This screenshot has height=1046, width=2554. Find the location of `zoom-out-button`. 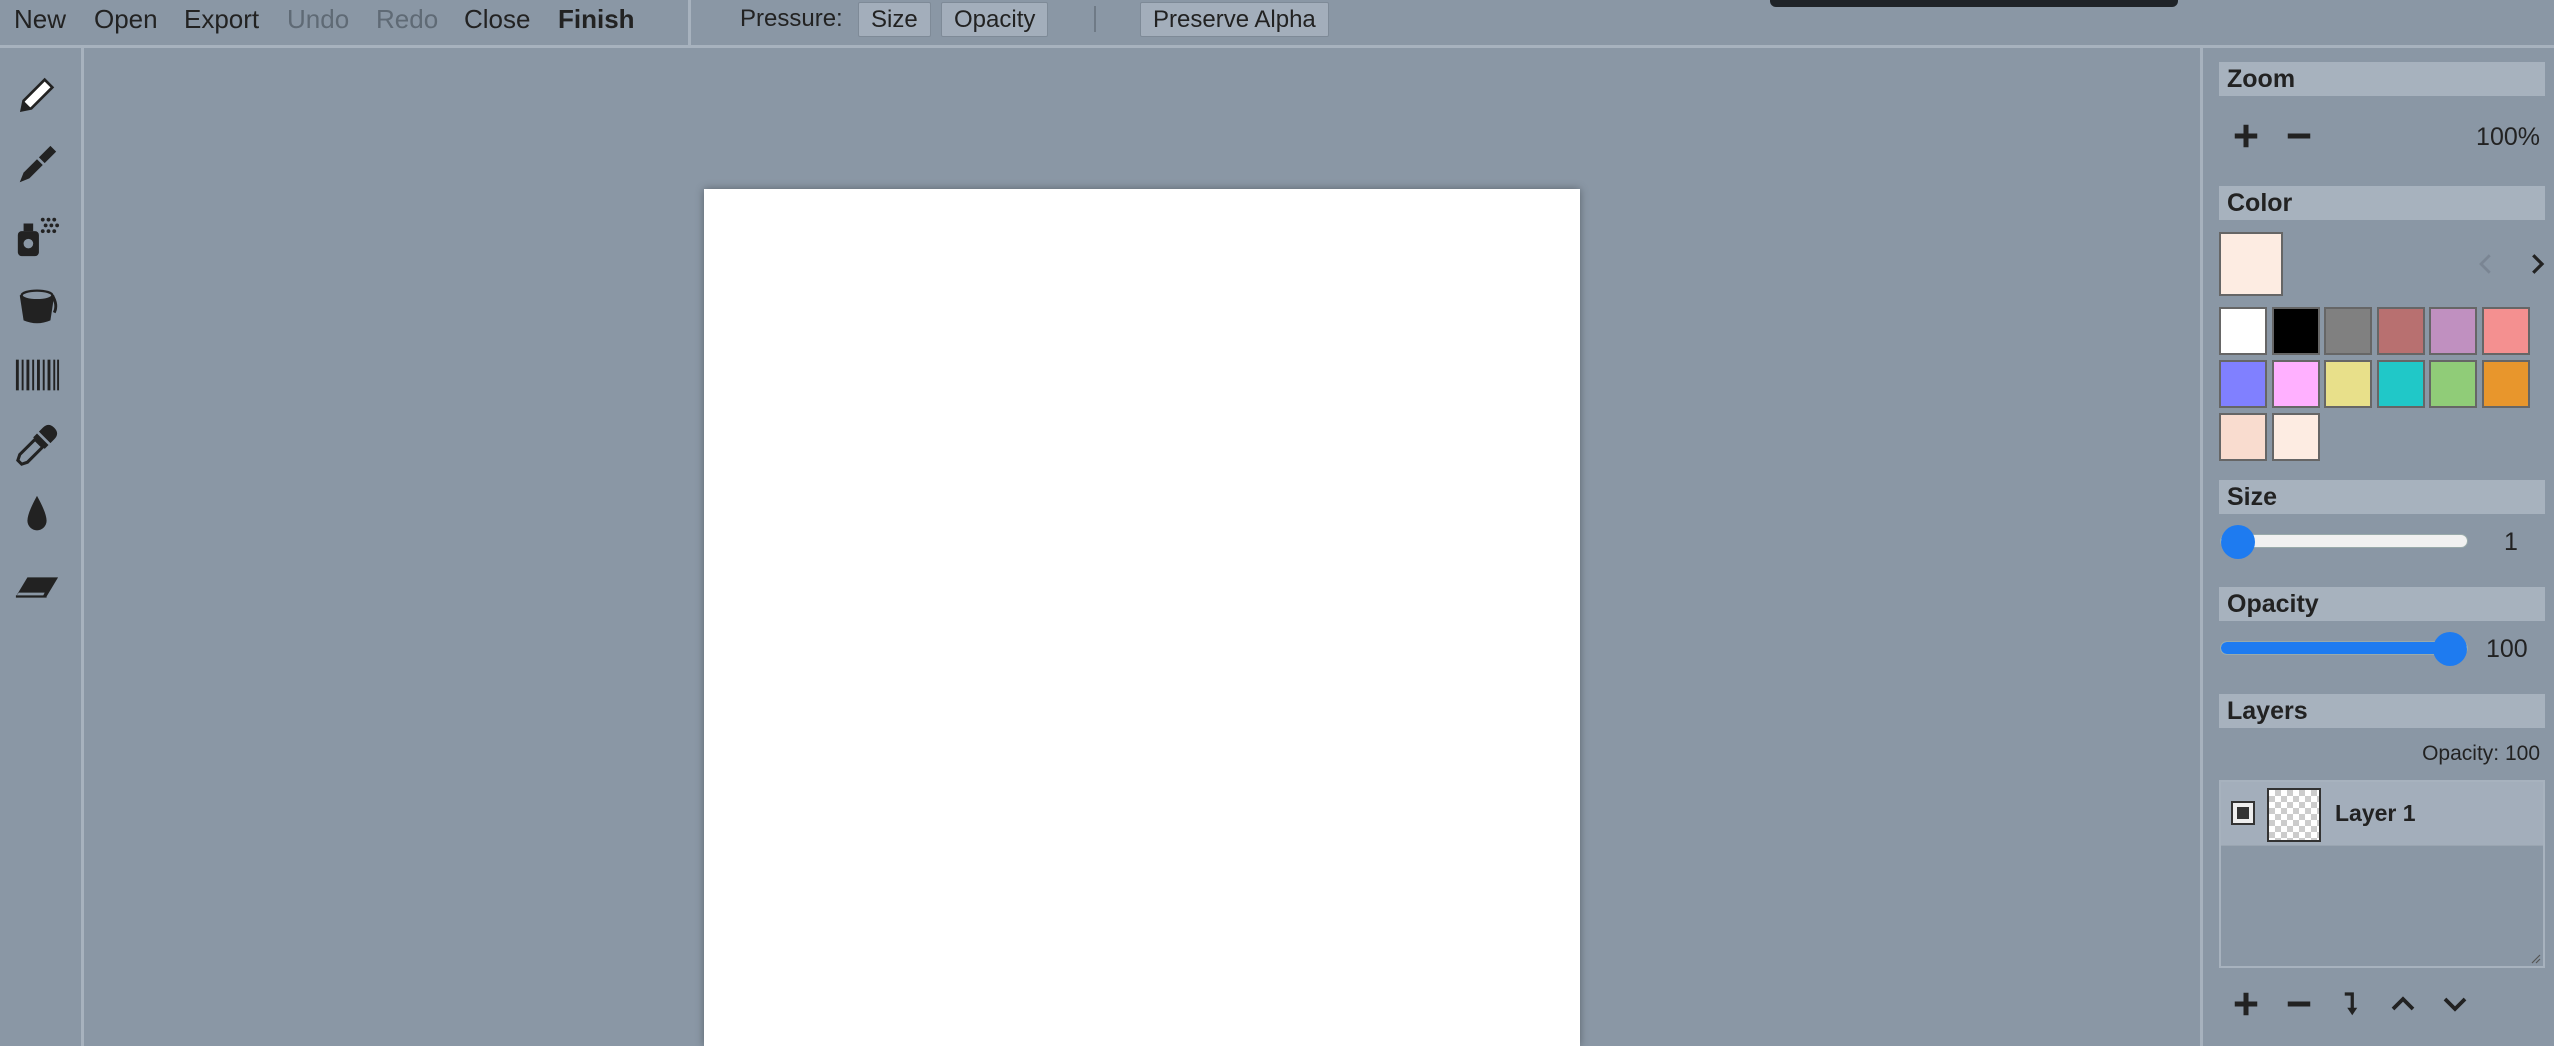

zoom-out-button is located at coordinates (2299, 136).